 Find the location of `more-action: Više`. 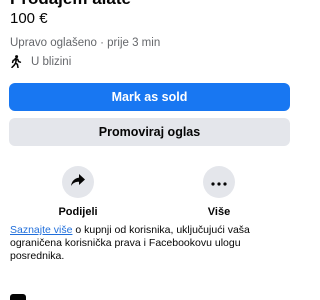

more-action: Više is located at coordinates (219, 192).